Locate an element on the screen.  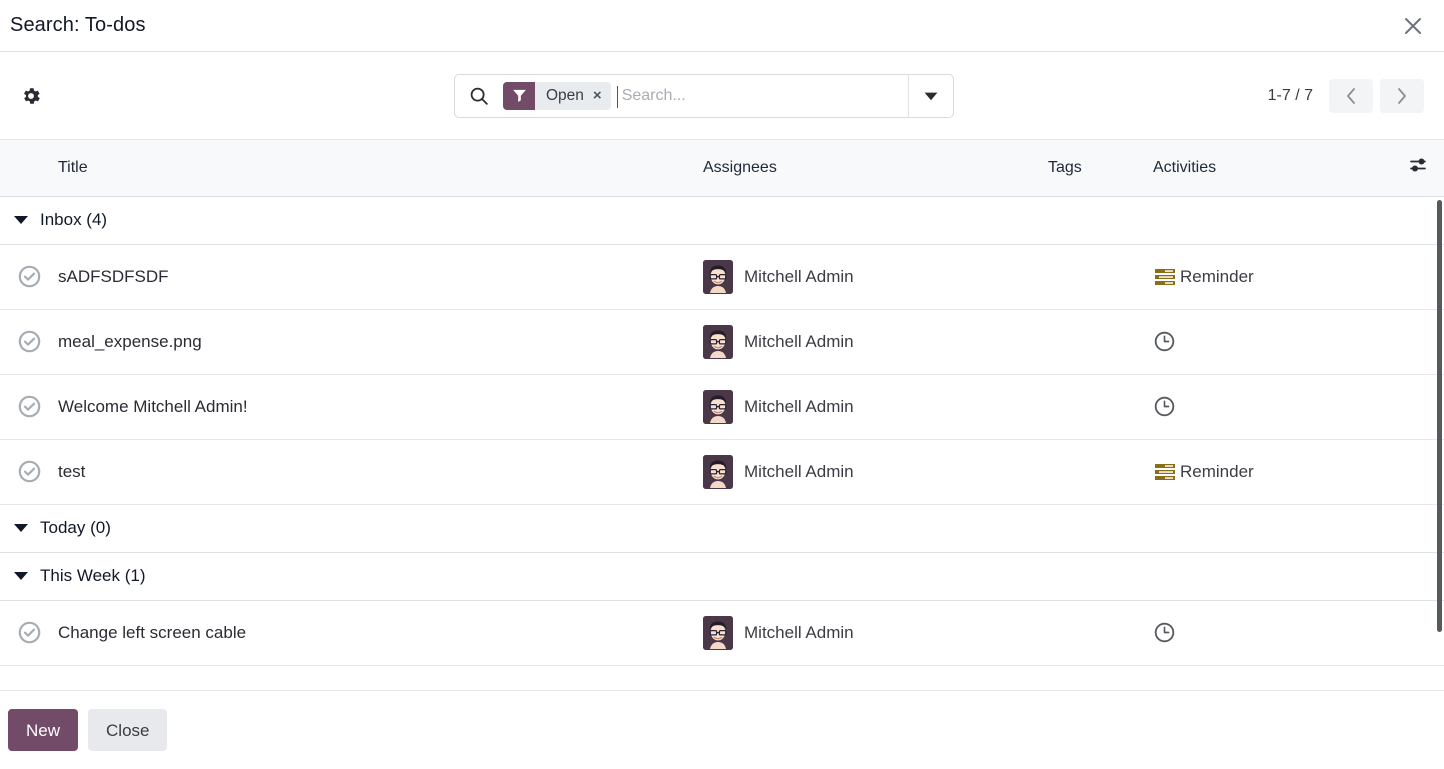
search-facet-body: Open × is located at coordinates (573, 95).